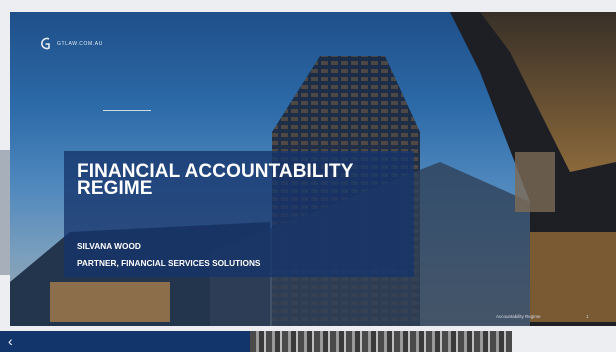  What do you see at coordinates (115, 188) in the screenshot?
I see `title-line-2: REGIME` at bounding box center [115, 188].